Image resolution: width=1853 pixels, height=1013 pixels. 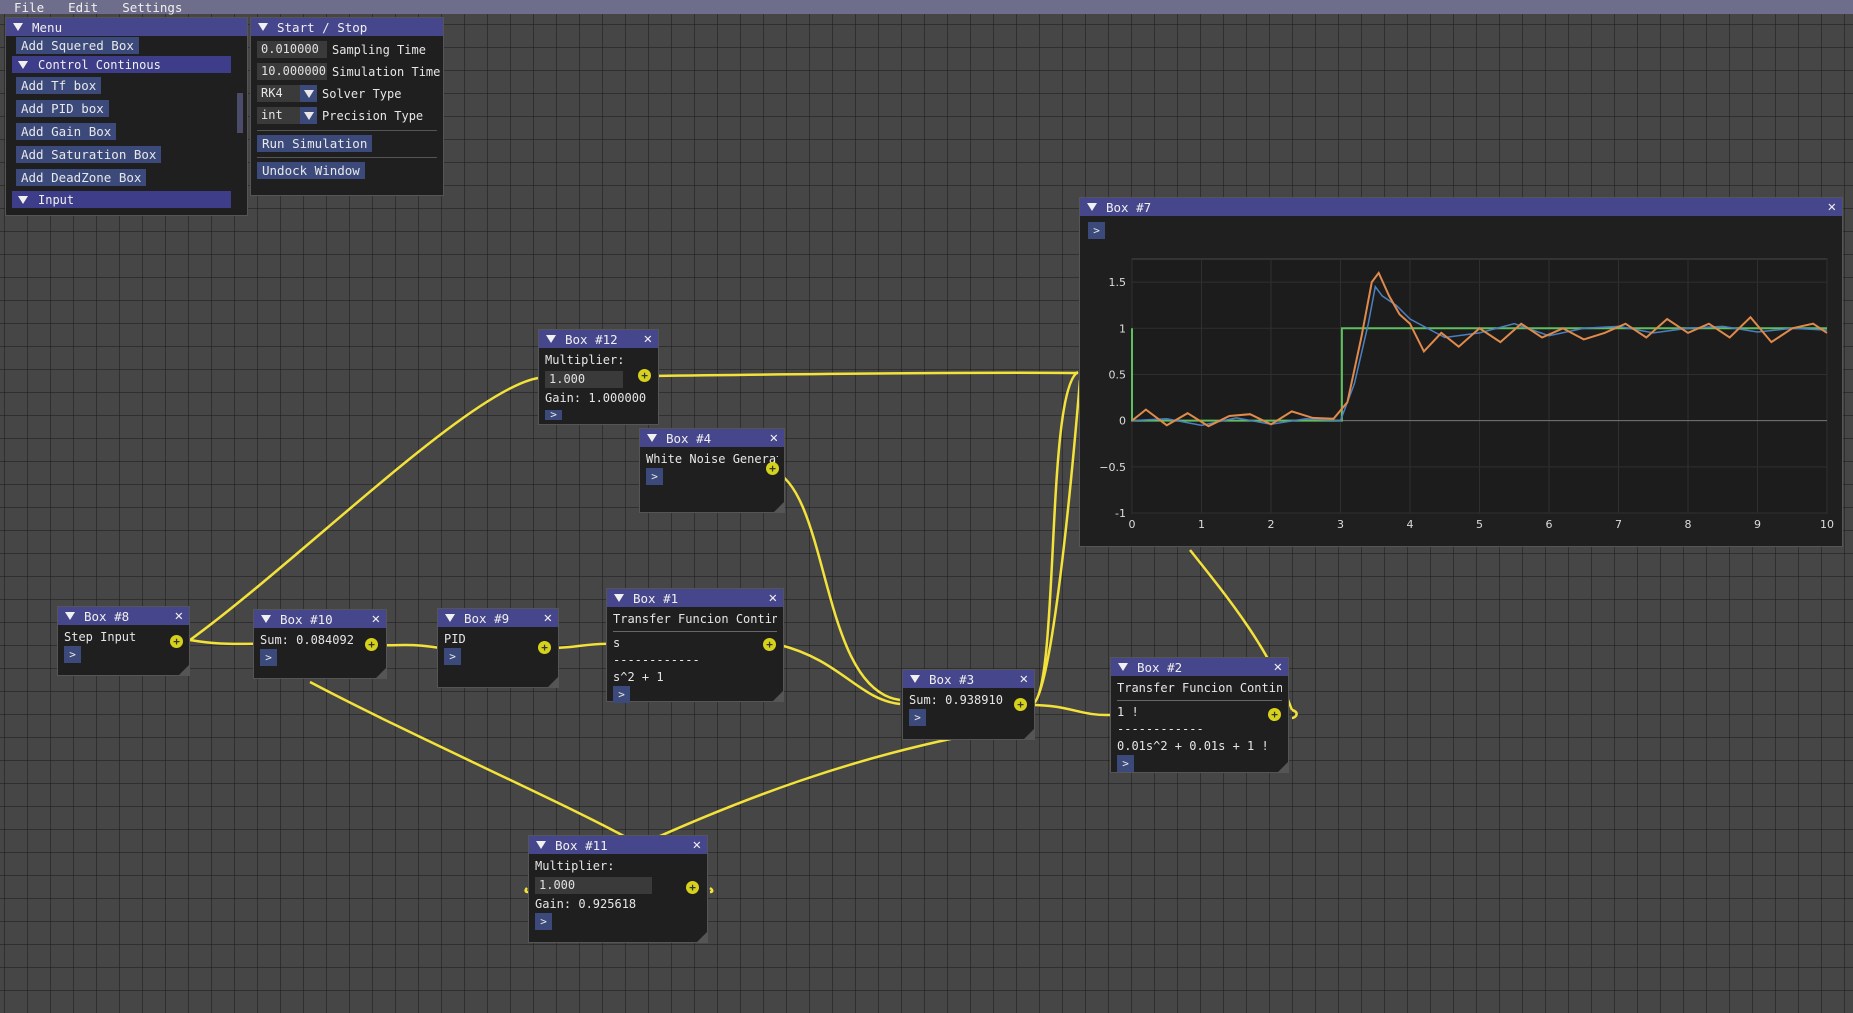 What do you see at coordinates (121, 64) in the screenshot?
I see `section-control-continous: Control Continous` at bounding box center [121, 64].